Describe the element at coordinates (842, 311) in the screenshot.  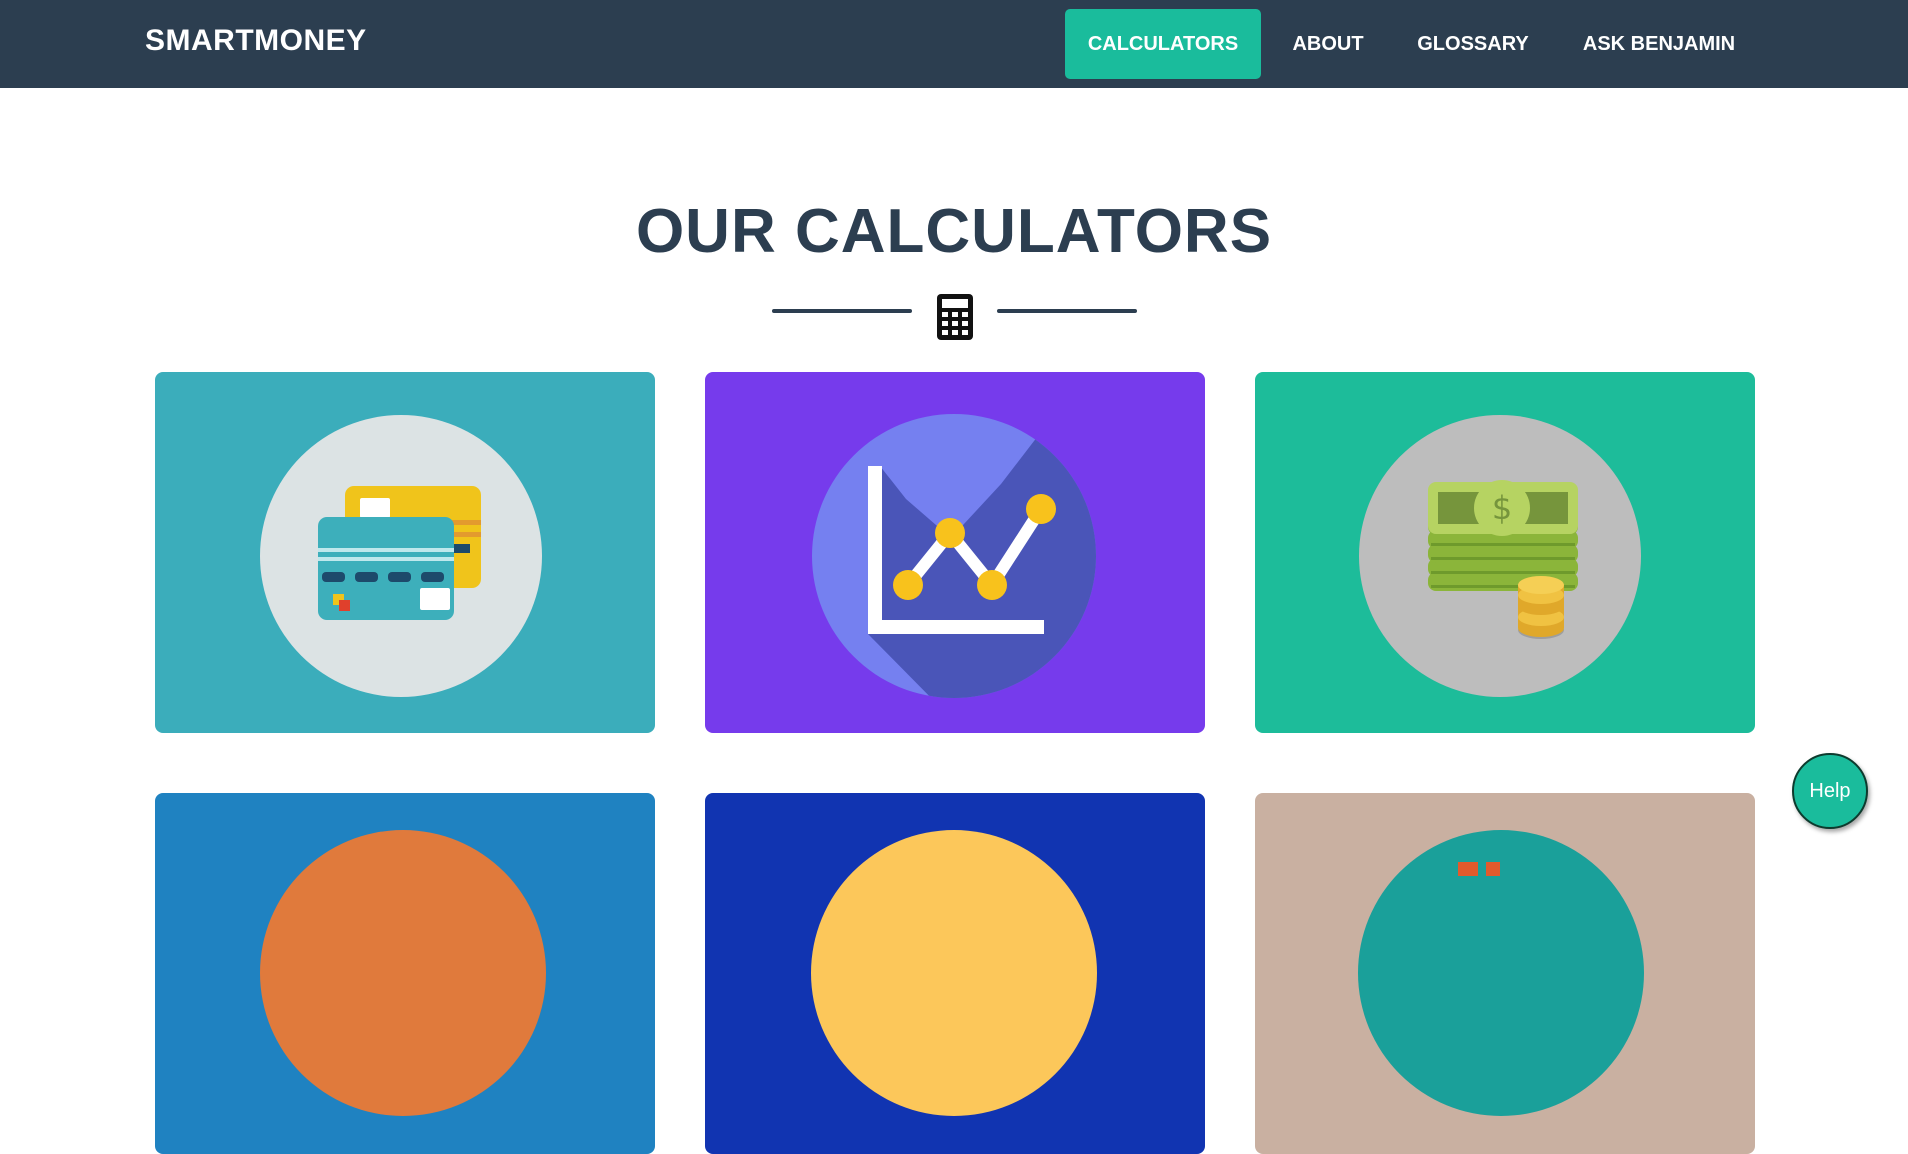
I see `divider-left` at that location.